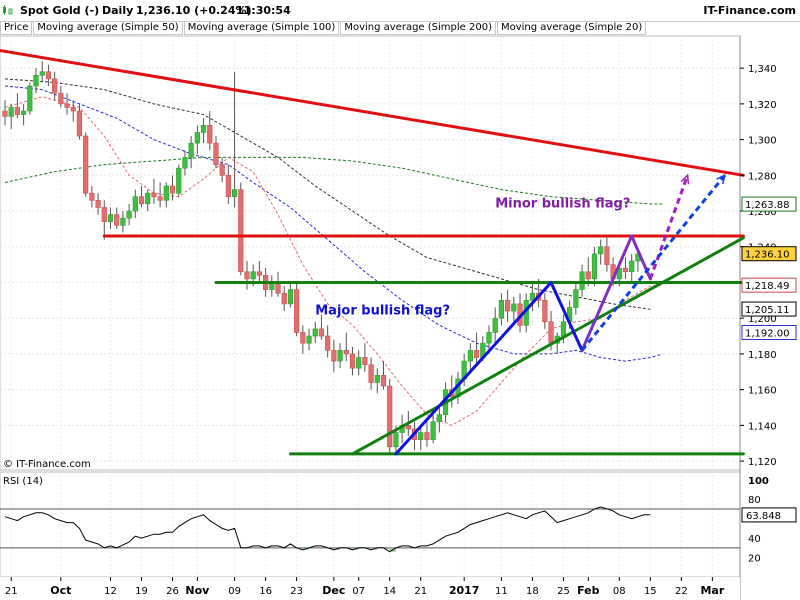 Image resolution: width=800 pixels, height=600 pixels. I want to click on watermark: © IT-Finance.com, so click(47, 464).